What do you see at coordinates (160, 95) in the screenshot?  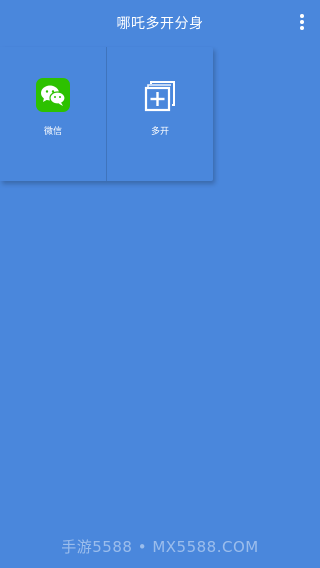 I see `add-clone-icon` at bounding box center [160, 95].